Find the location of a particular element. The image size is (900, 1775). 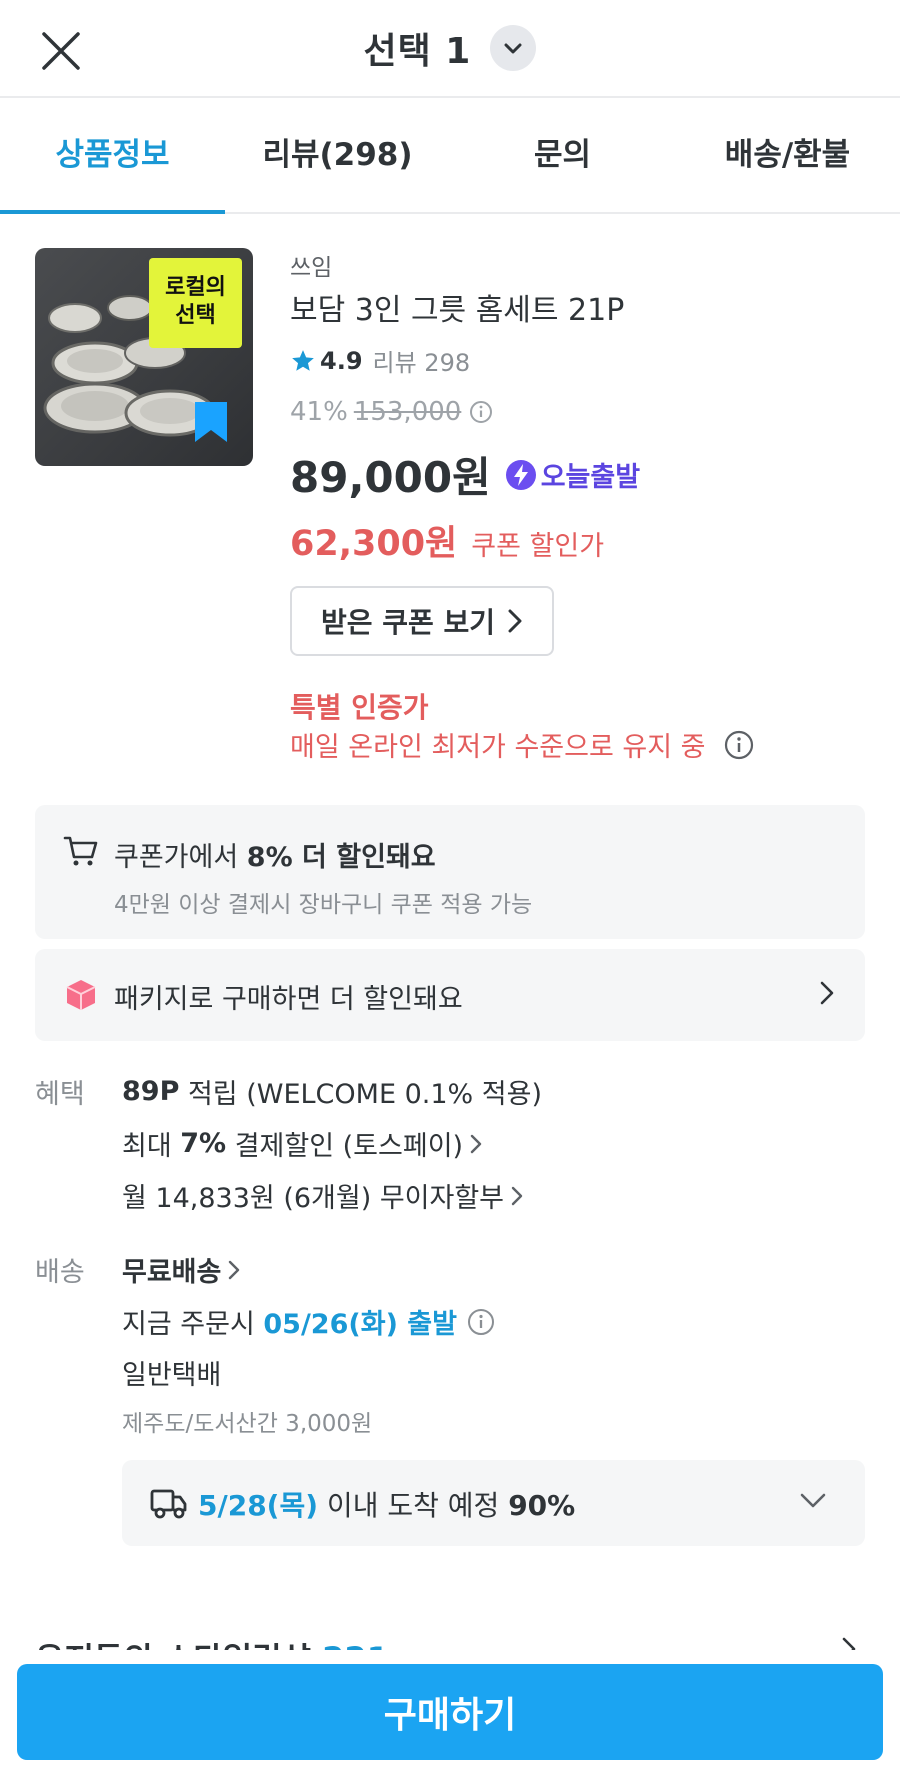

truck-icon is located at coordinates (168, 1504).